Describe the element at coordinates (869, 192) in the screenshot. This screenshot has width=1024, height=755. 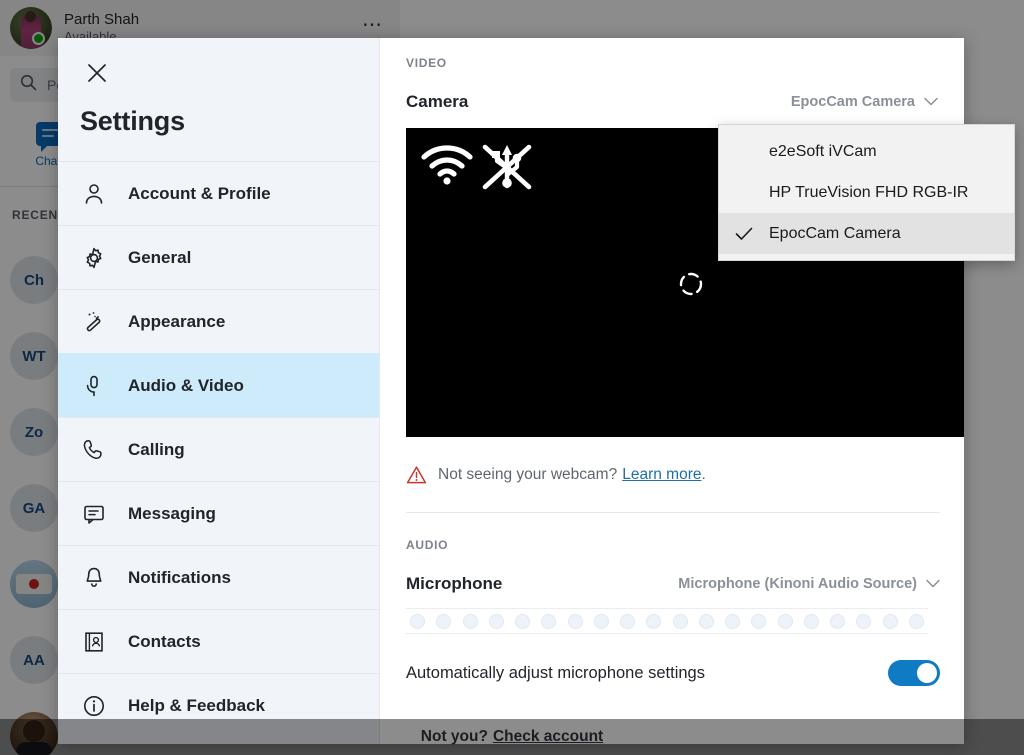
I see `dropdown-option-label: HP TrueVision FHD RGB-IR` at that location.